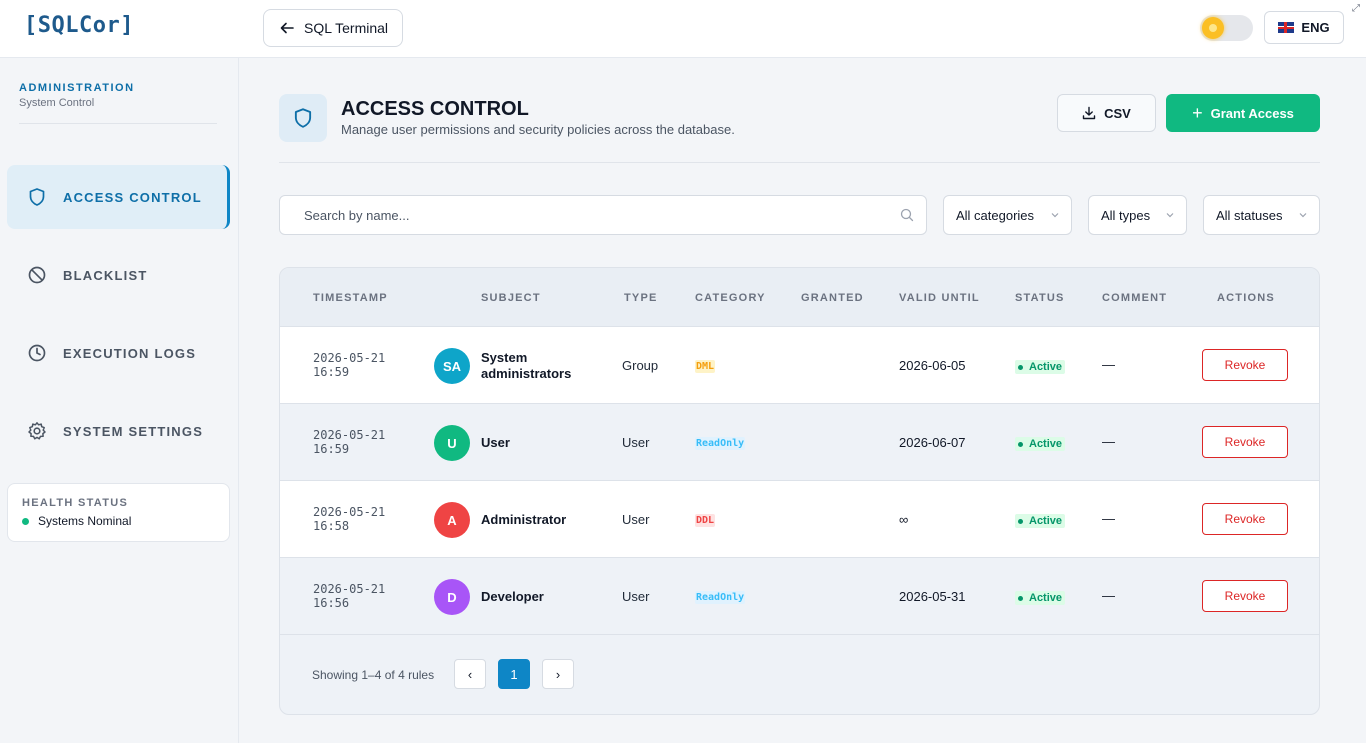  I want to click on sidebar-divider, so click(118, 123).